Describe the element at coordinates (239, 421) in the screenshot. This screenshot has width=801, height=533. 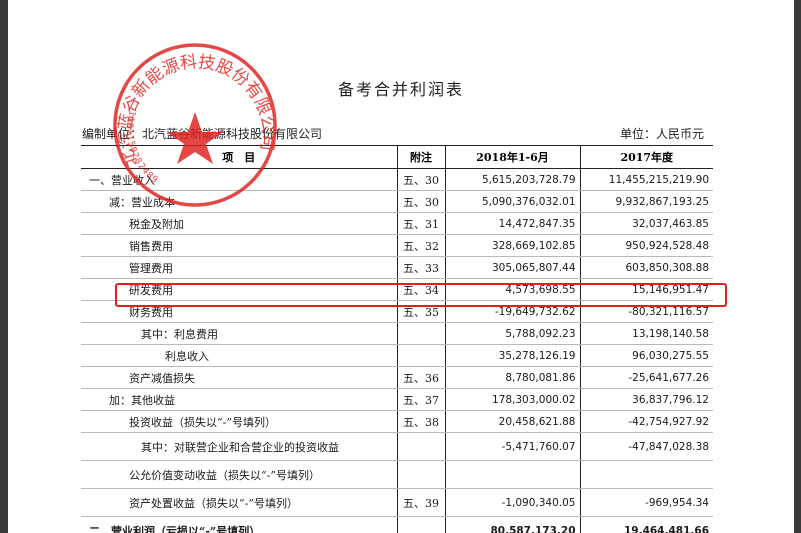
I see `row-item: 投资收益（损失以“-”号填列）` at that location.